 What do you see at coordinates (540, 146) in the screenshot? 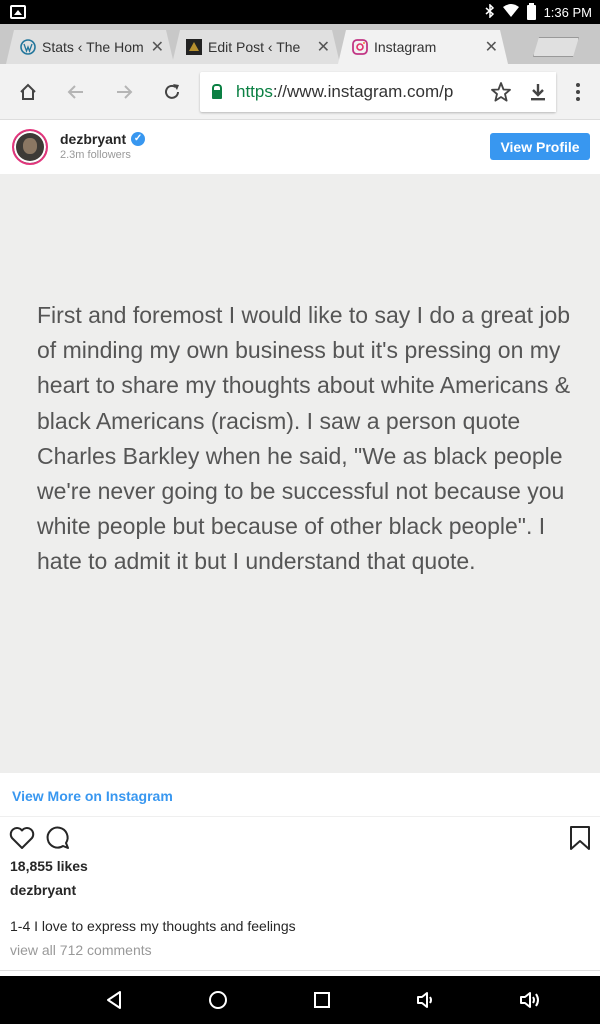
I see `view-profile-button: View Profile` at bounding box center [540, 146].